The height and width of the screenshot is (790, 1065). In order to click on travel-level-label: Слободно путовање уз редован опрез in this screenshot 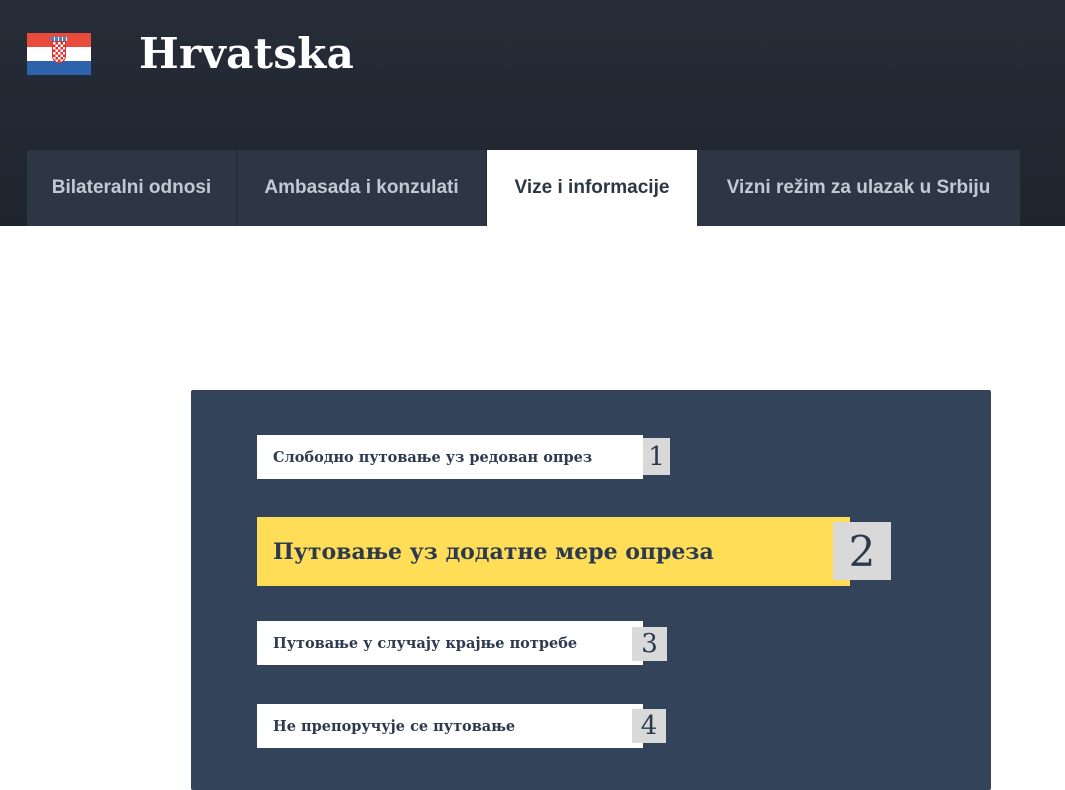, I will do `click(450, 457)`.